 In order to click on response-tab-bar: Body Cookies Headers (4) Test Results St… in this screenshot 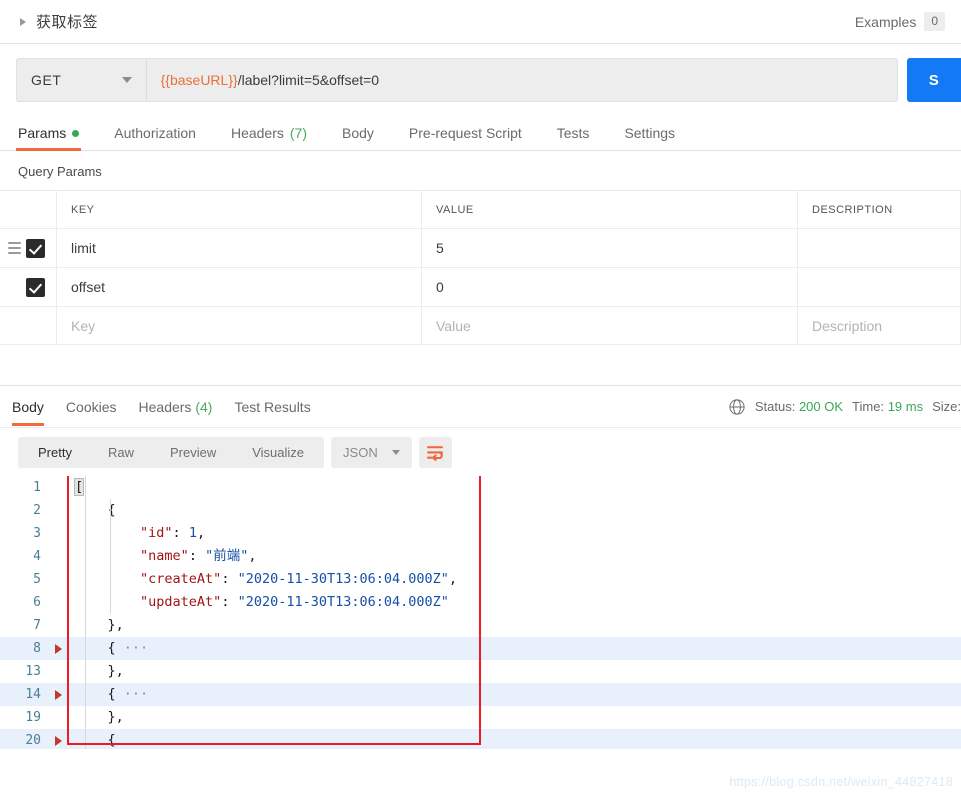, I will do `click(480, 407)`.